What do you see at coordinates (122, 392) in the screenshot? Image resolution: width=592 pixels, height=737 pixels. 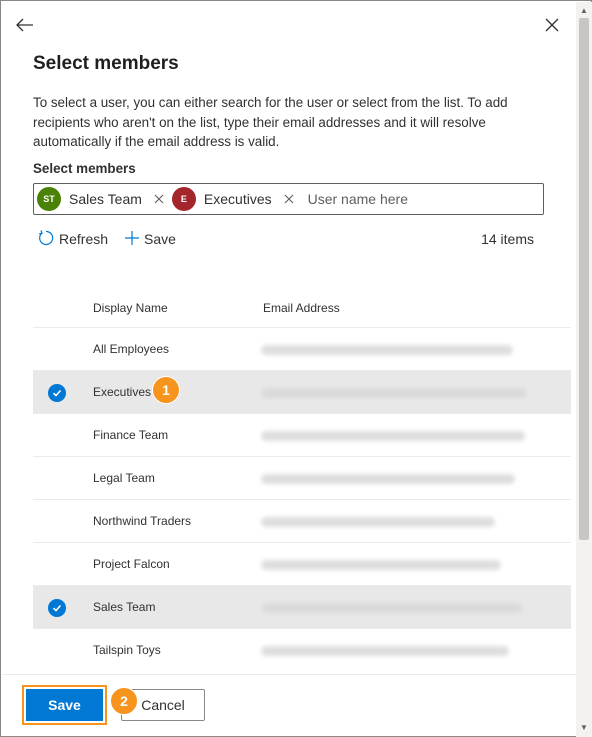 I see `row-display-name: Executives` at bounding box center [122, 392].